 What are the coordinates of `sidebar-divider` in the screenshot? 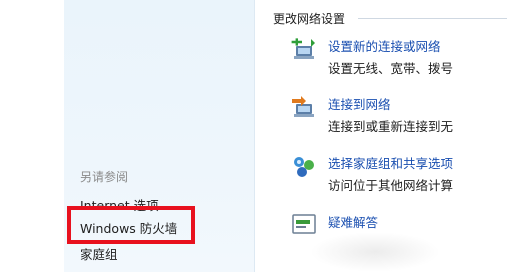 It's located at (254, 136).